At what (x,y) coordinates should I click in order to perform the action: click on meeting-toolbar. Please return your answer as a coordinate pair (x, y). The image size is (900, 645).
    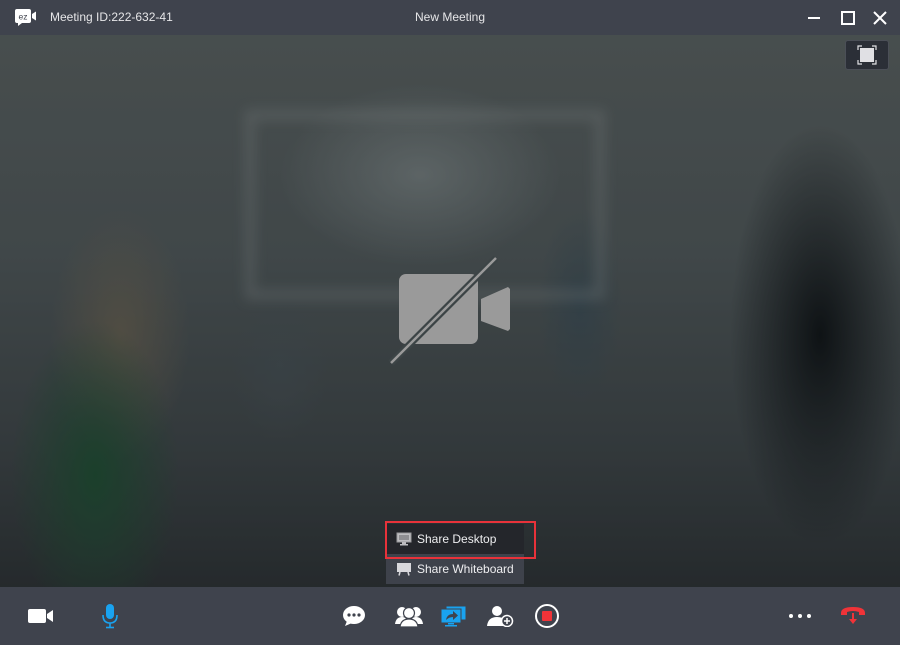
    Looking at the image, I should click on (450, 616).